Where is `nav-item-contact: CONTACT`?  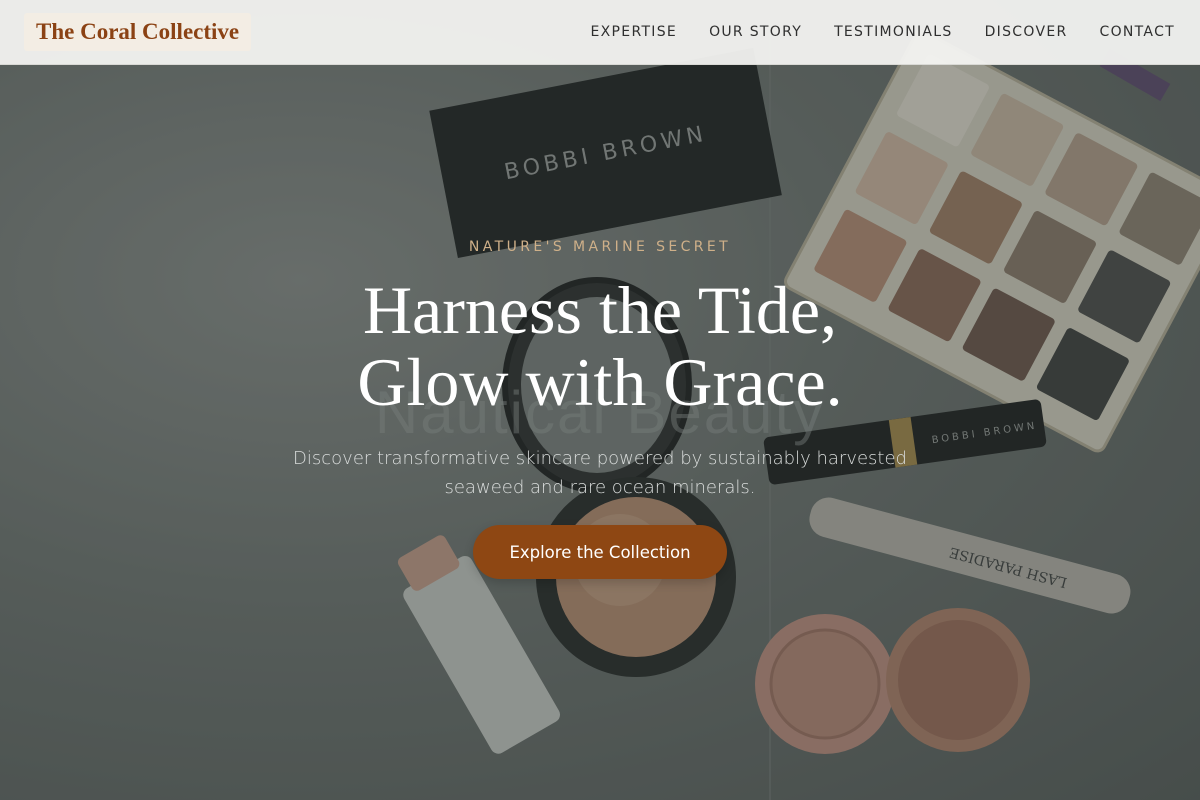
nav-item-contact: CONTACT is located at coordinates (1138, 32).